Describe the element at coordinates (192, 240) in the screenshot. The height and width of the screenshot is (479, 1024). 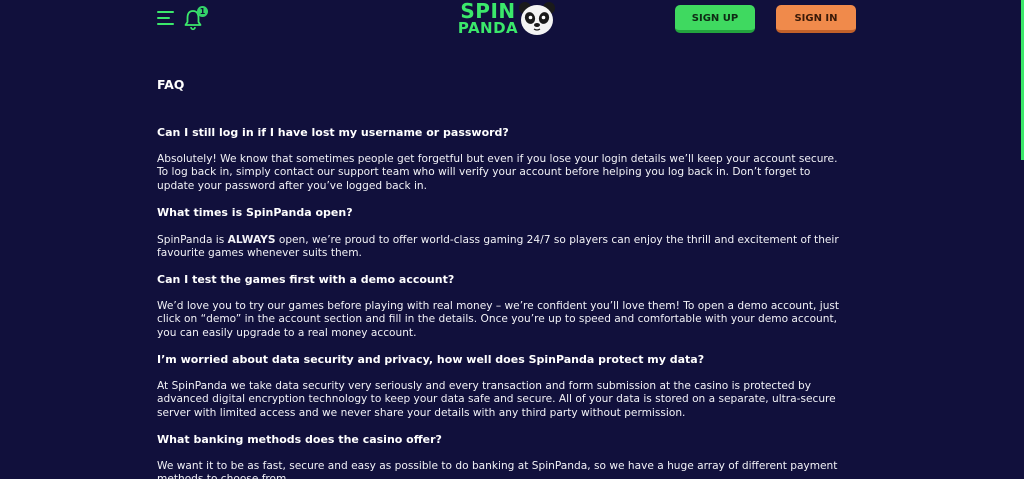
I see `answer-text: SpinPanda is` at that location.